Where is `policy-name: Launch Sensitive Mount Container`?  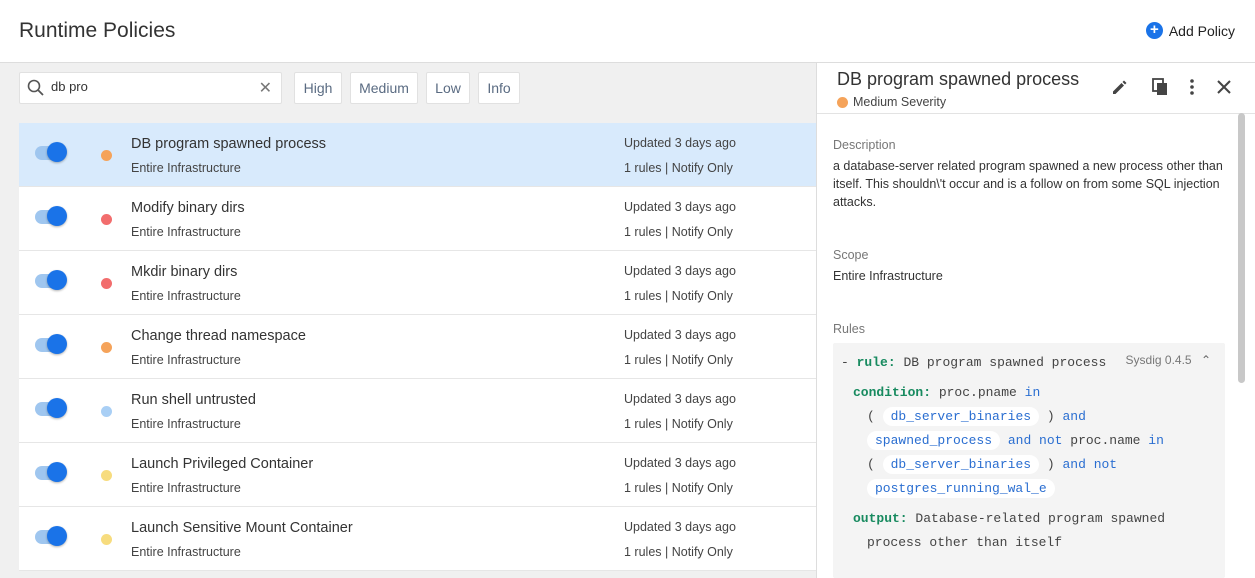
policy-name: Launch Sensitive Mount Container is located at coordinates (242, 528).